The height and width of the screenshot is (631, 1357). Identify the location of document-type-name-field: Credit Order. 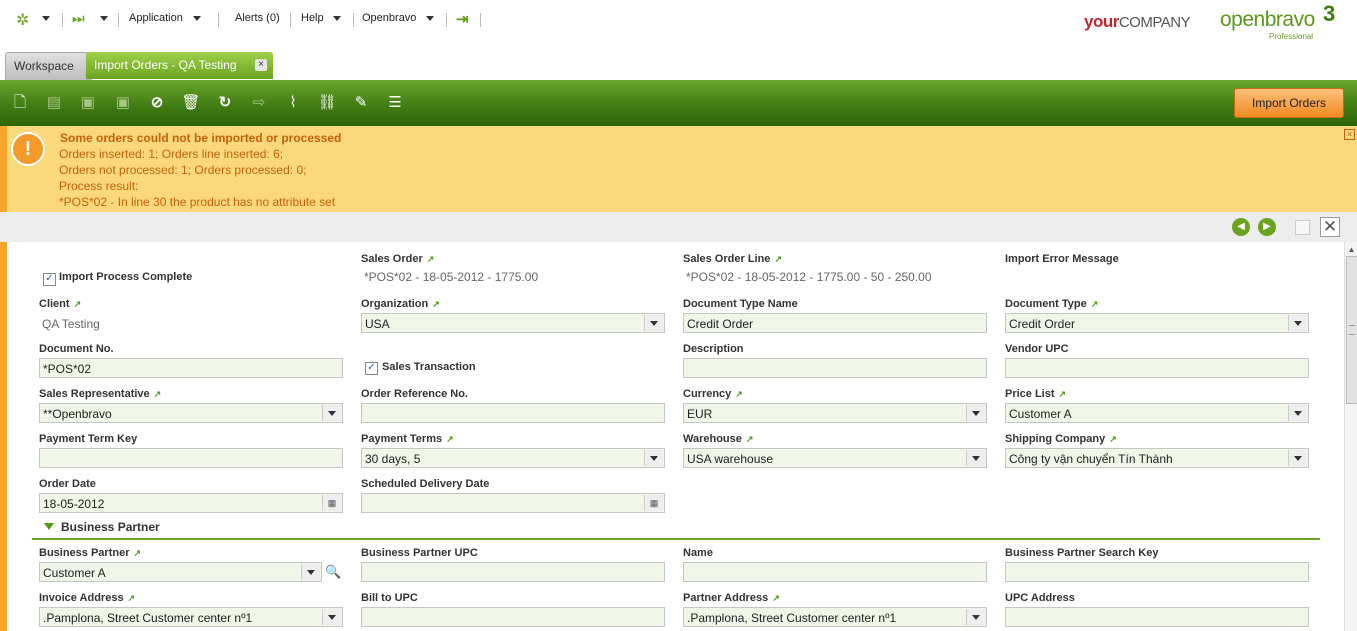
(835, 323).